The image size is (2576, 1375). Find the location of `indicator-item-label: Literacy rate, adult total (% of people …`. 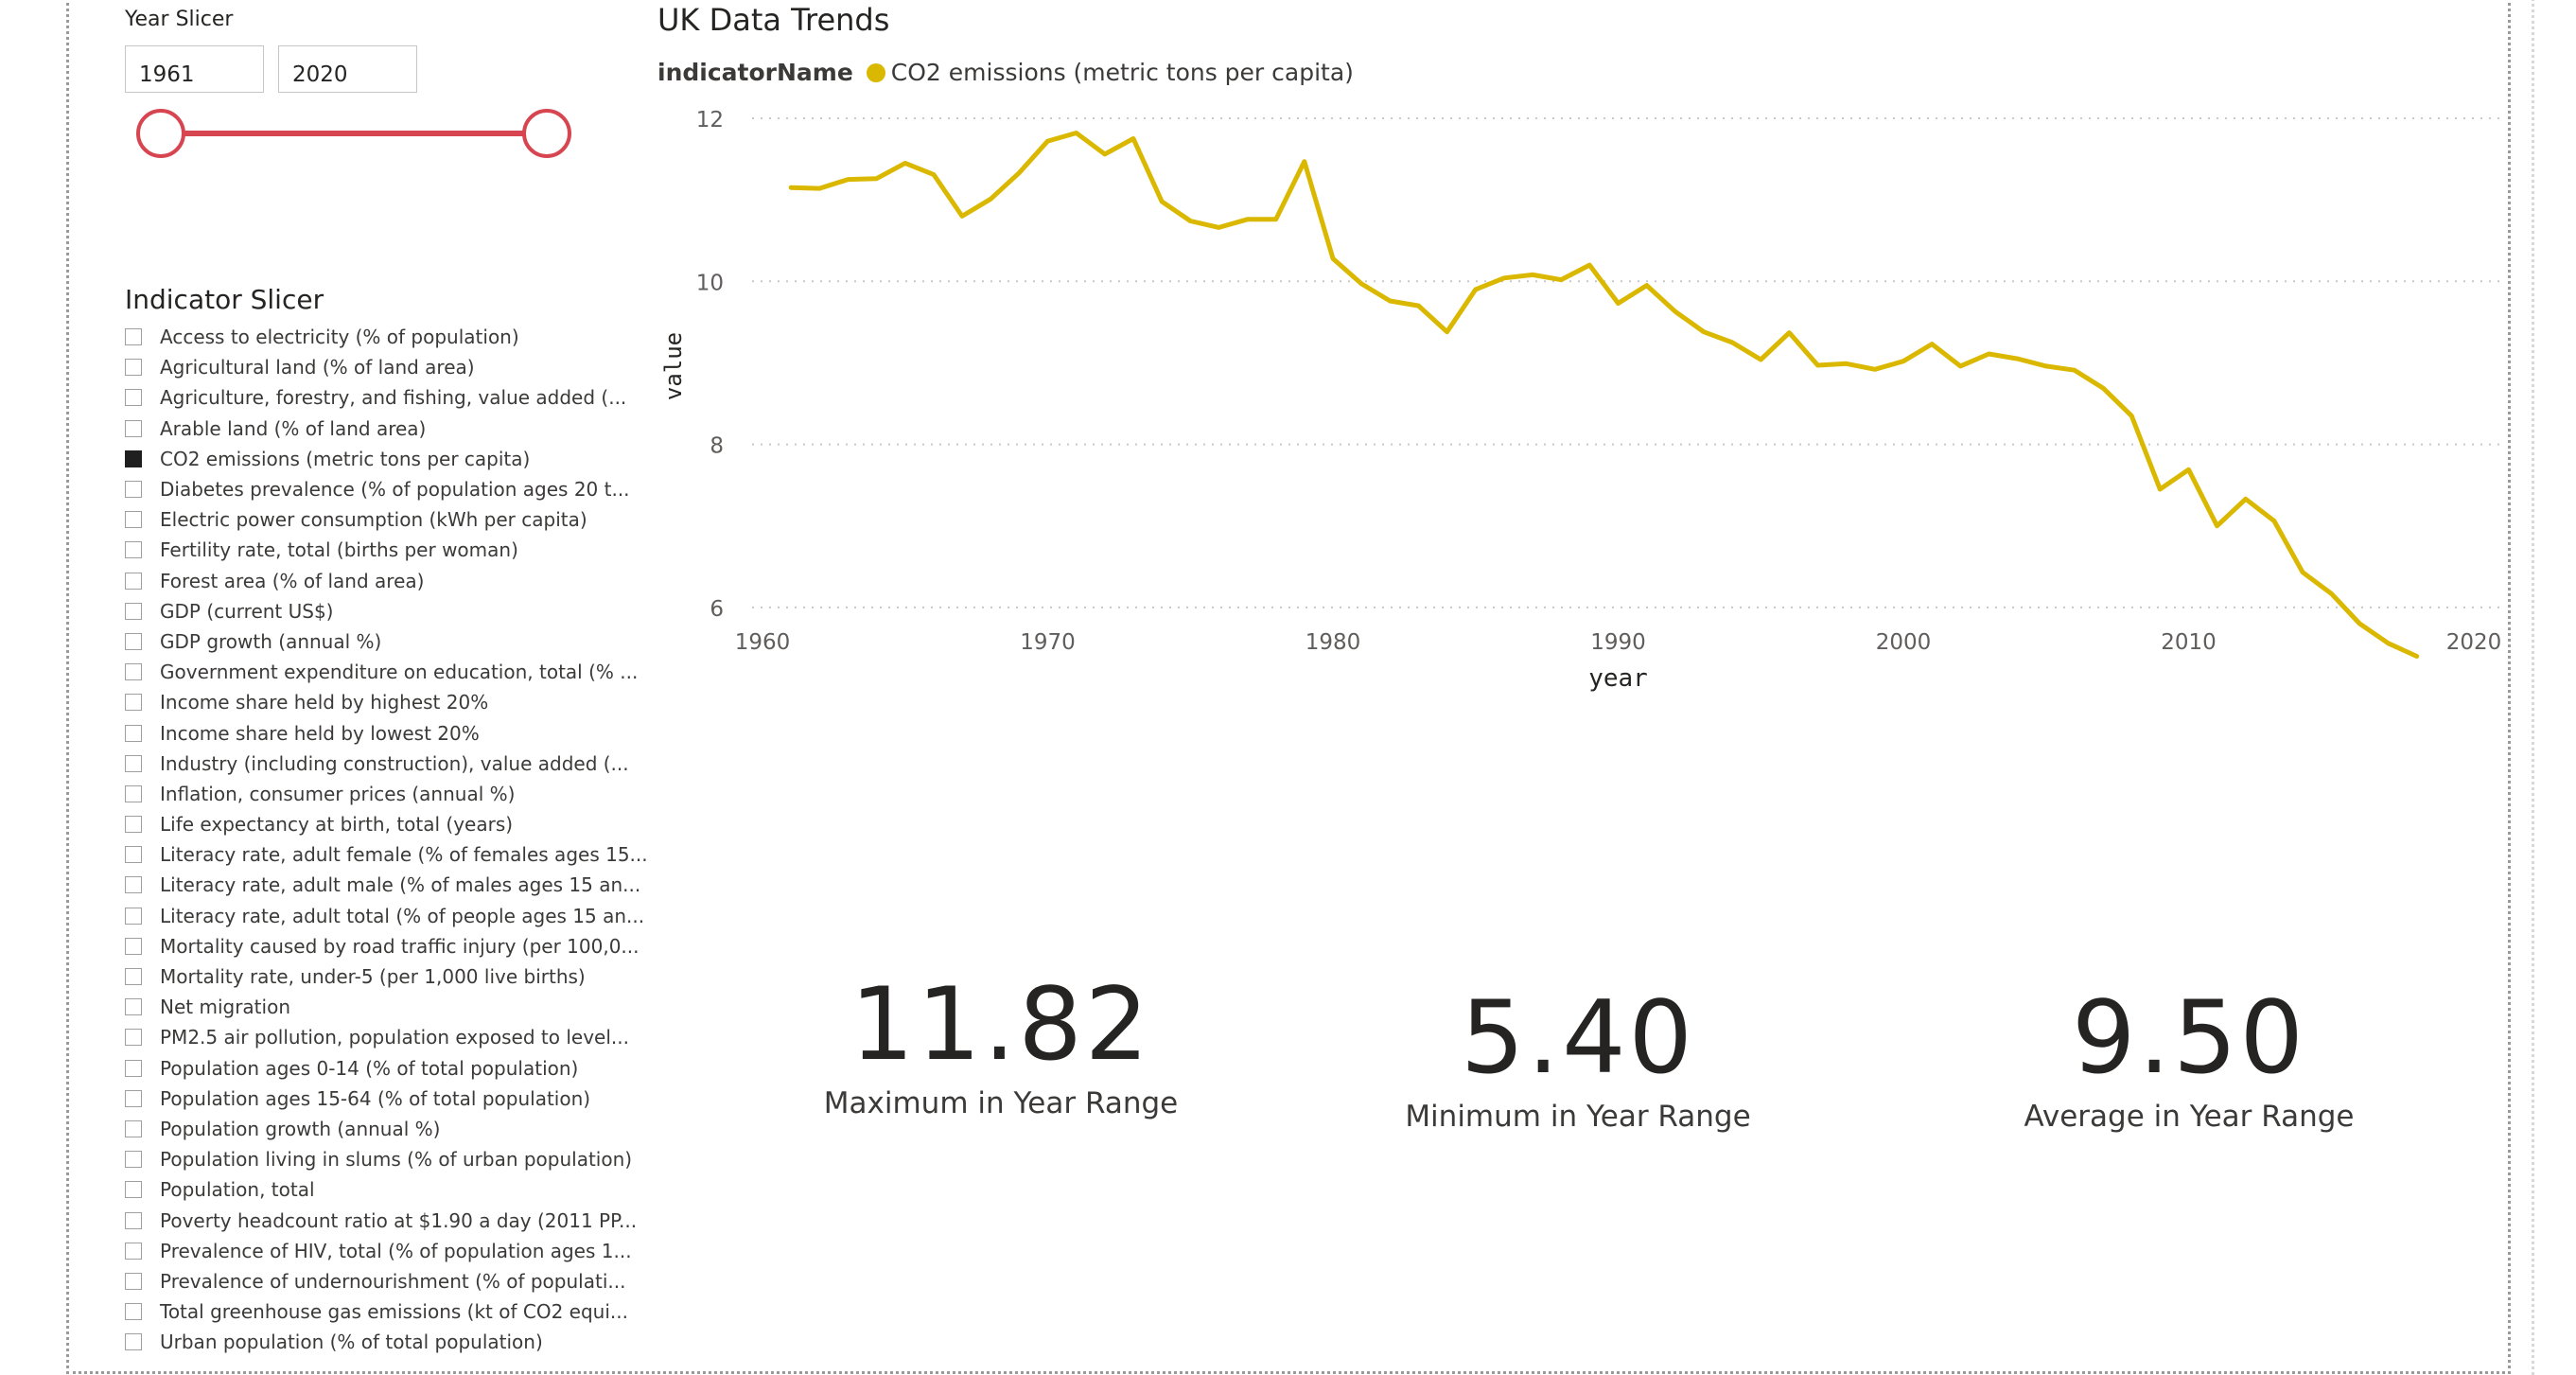

indicator-item-label: Literacy rate, adult total (% of people … is located at coordinates (403, 915).